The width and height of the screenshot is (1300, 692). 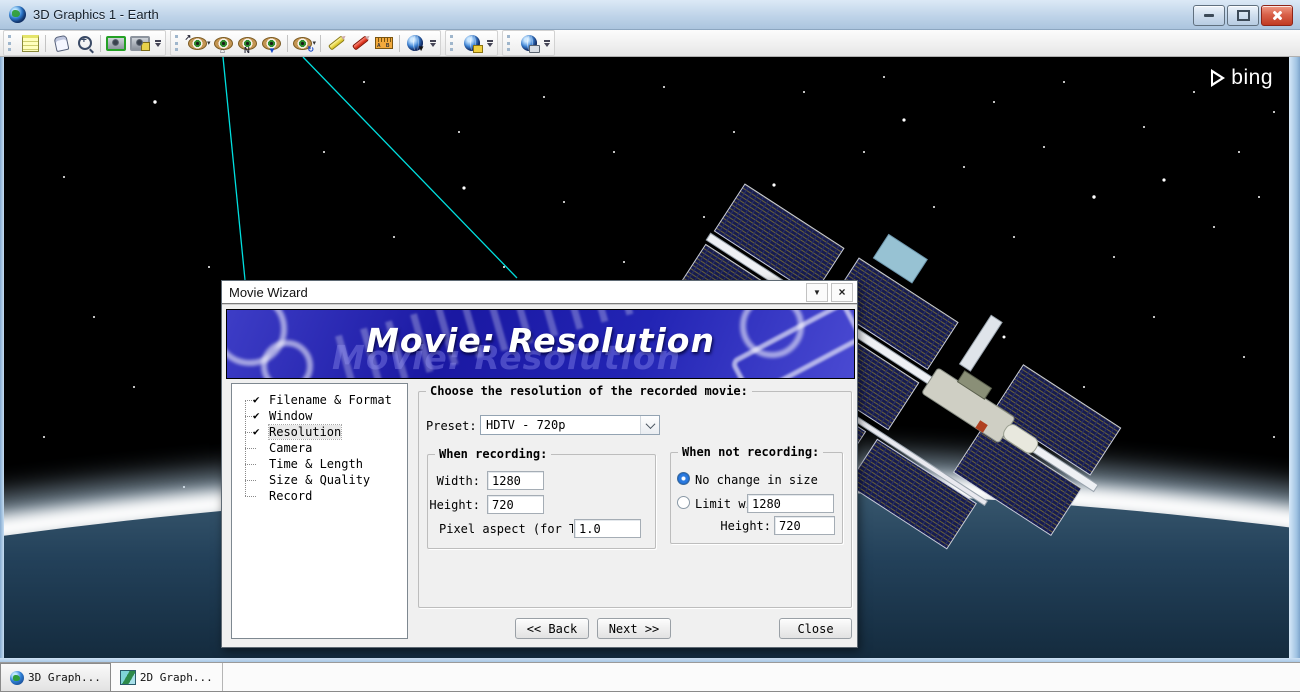 What do you see at coordinates (607, 528) in the screenshot?
I see `pixel-aspect-field: 1.0` at bounding box center [607, 528].